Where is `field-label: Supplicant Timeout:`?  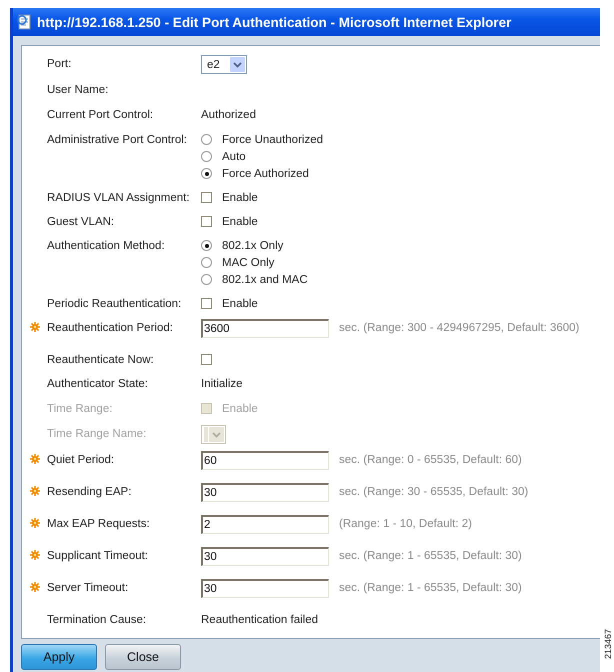
field-label: Supplicant Timeout: is located at coordinates (98, 556).